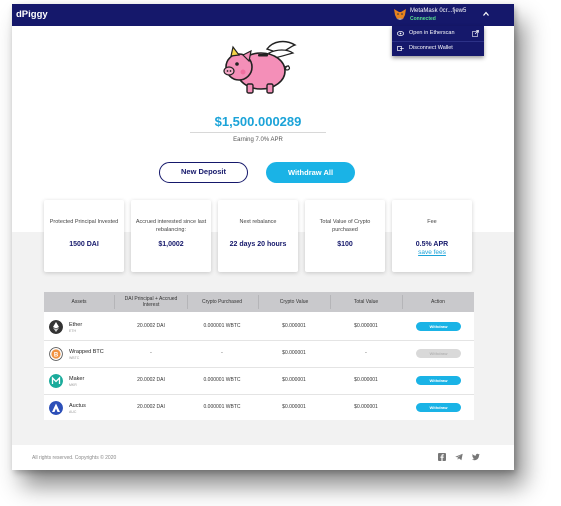 The image size is (561, 506). I want to click on svg-text: B, so click(56, 355).